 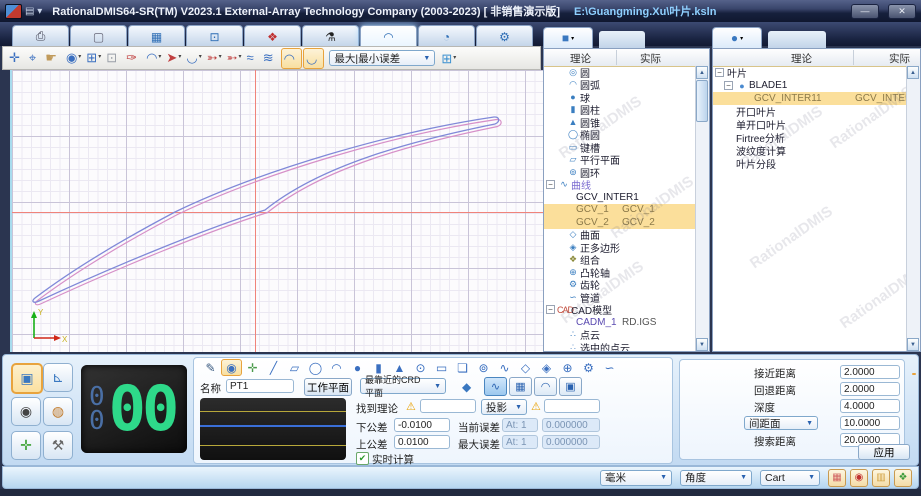 What do you see at coordinates (702, 101) in the screenshot?
I see `scroll-thumb` at bounding box center [702, 101].